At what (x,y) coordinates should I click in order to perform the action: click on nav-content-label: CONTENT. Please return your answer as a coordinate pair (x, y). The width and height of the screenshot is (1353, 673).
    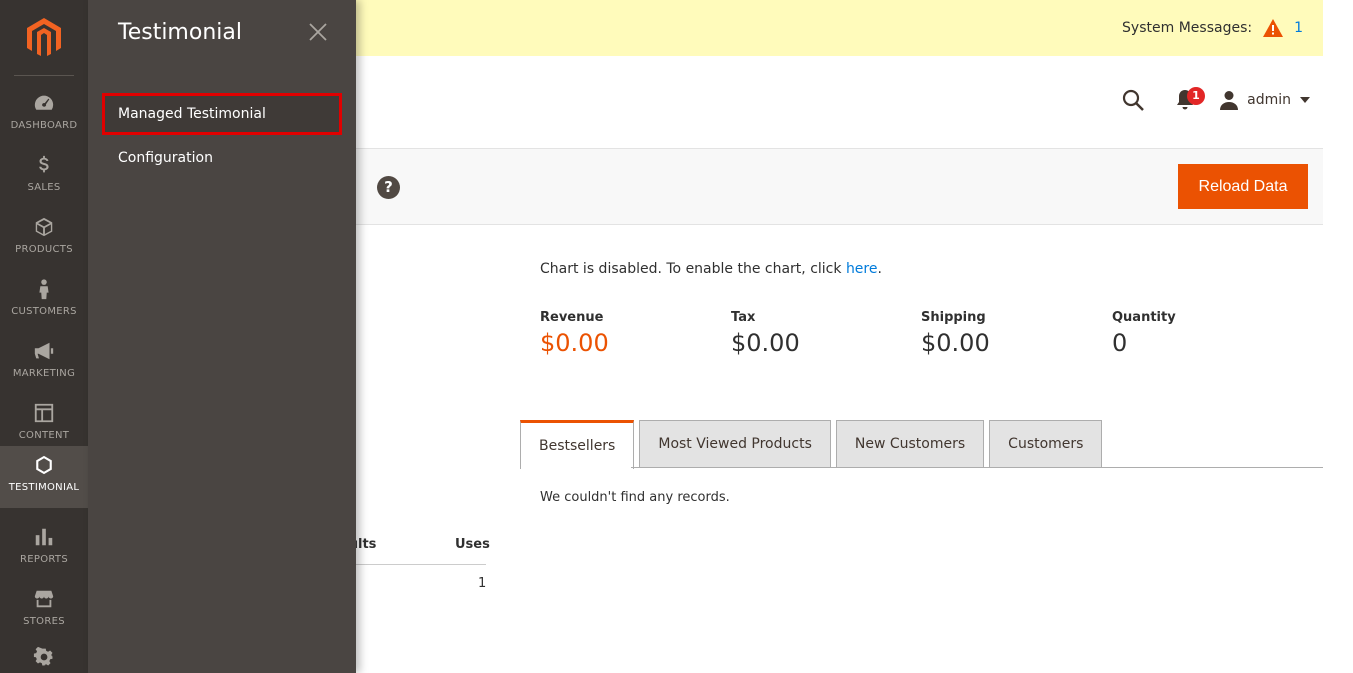
    Looking at the image, I should click on (44, 435).